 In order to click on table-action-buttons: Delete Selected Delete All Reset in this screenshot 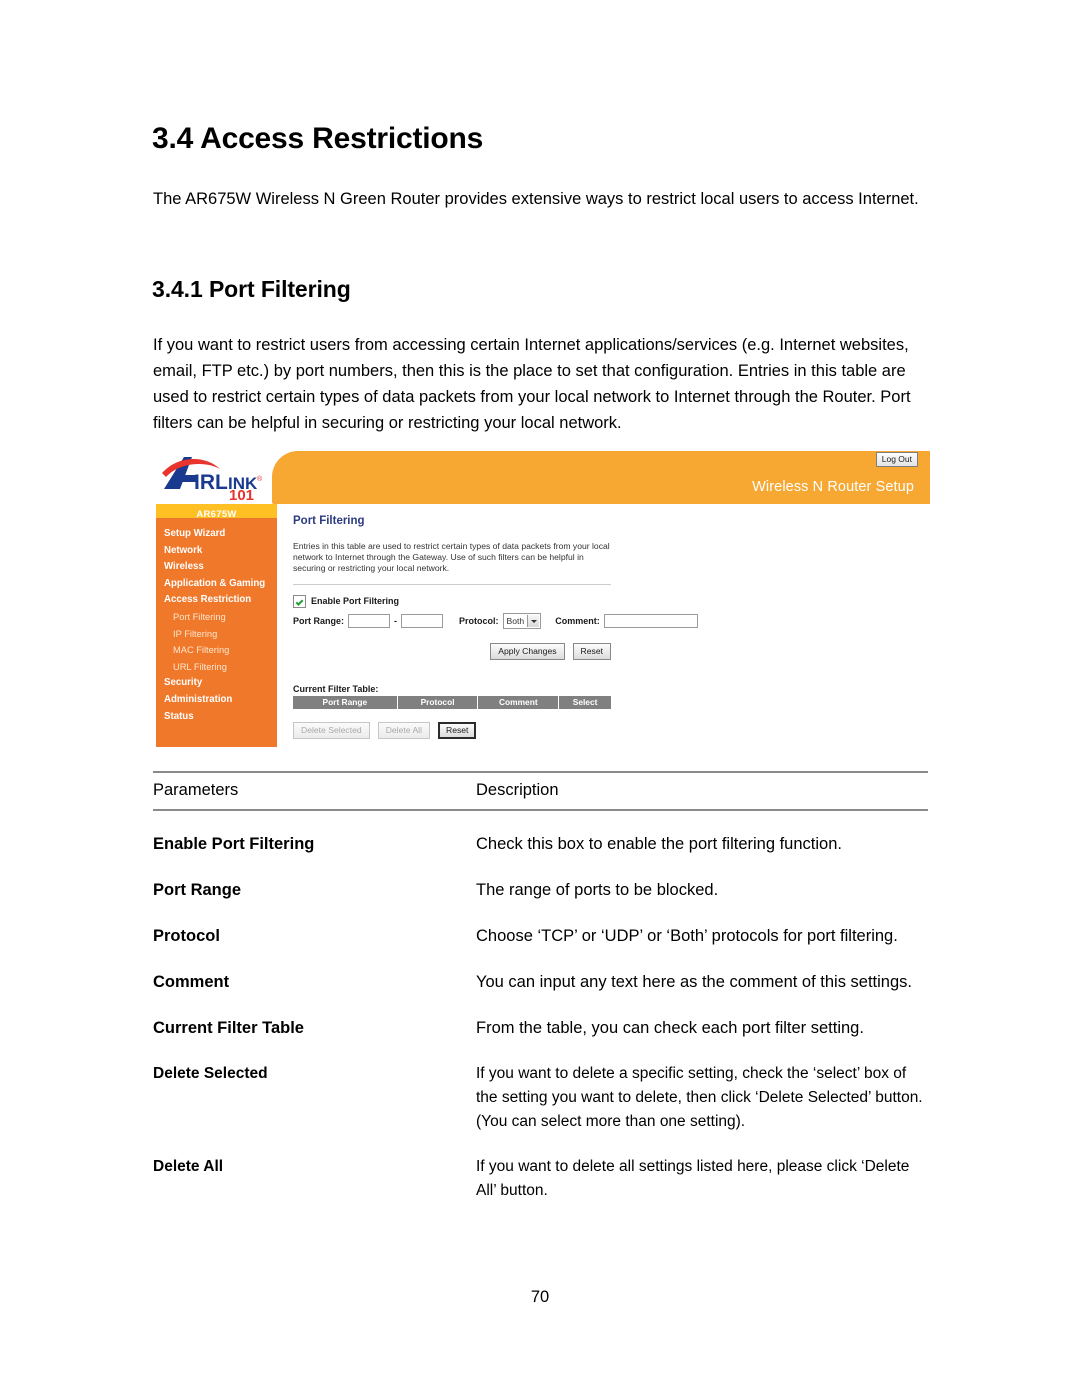, I will do `click(608, 730)`.